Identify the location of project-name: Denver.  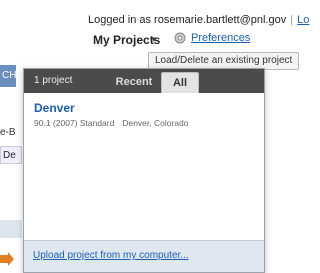
(111, 108).